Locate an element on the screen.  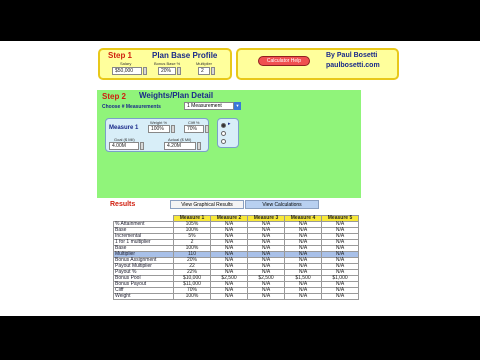
arrow-right-icon: ▸ is located at coordinates (229, 124).